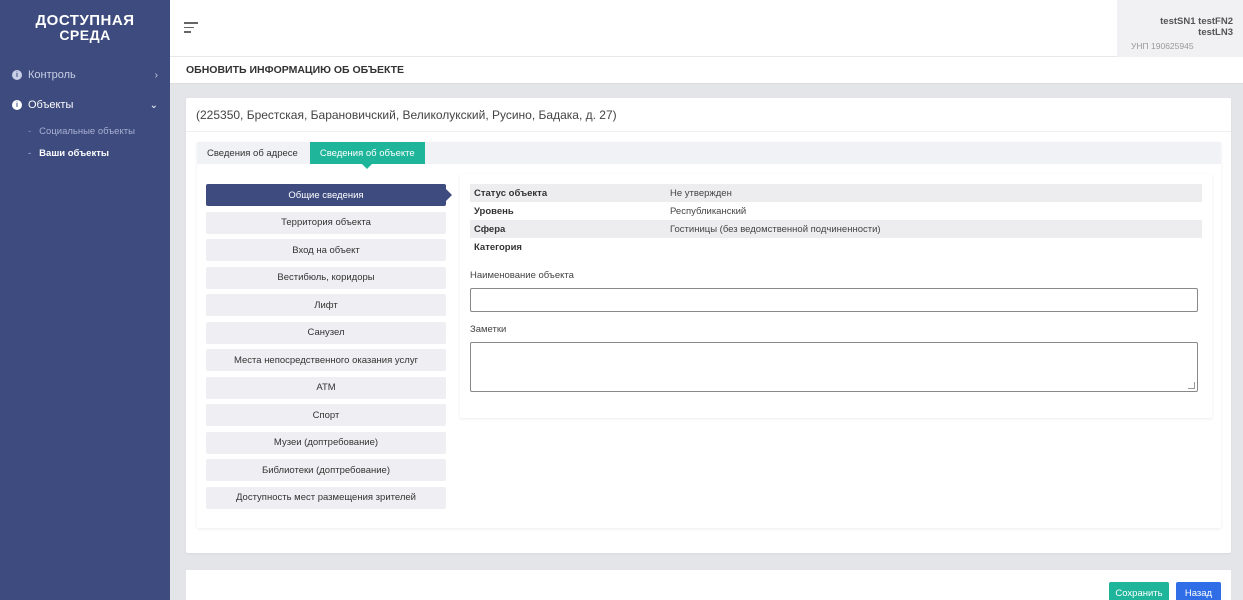  Describe the element at coordinates (326, 332) in the screenshot. I see `section-restroom: Санузел` at that location.